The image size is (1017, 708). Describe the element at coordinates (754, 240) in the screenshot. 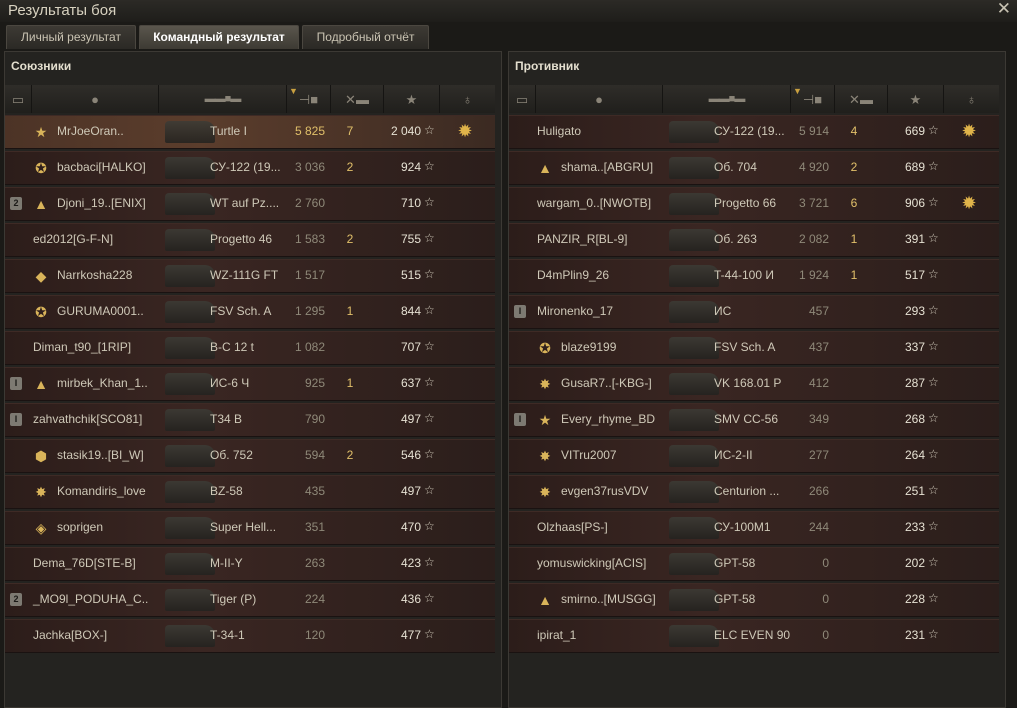

I see `player-row: PANZIR_R[BL-9] Об. 263 2 082 1 391 ☆` at that location.